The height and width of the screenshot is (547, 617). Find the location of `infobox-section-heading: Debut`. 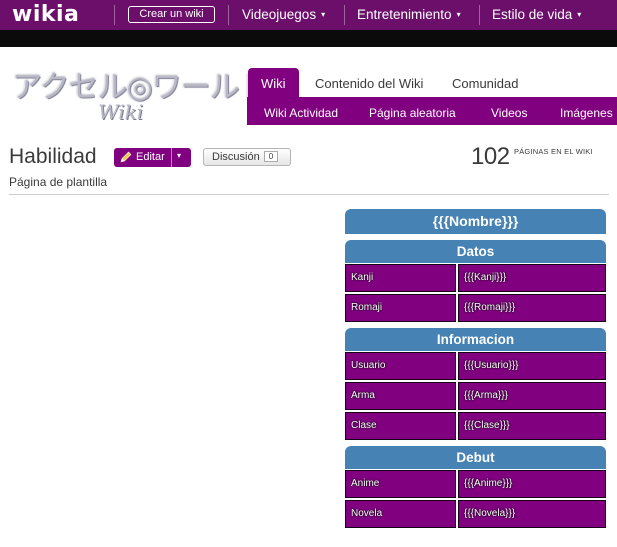

infobox-section-heading: Debut is located at coordinates (475, 457).